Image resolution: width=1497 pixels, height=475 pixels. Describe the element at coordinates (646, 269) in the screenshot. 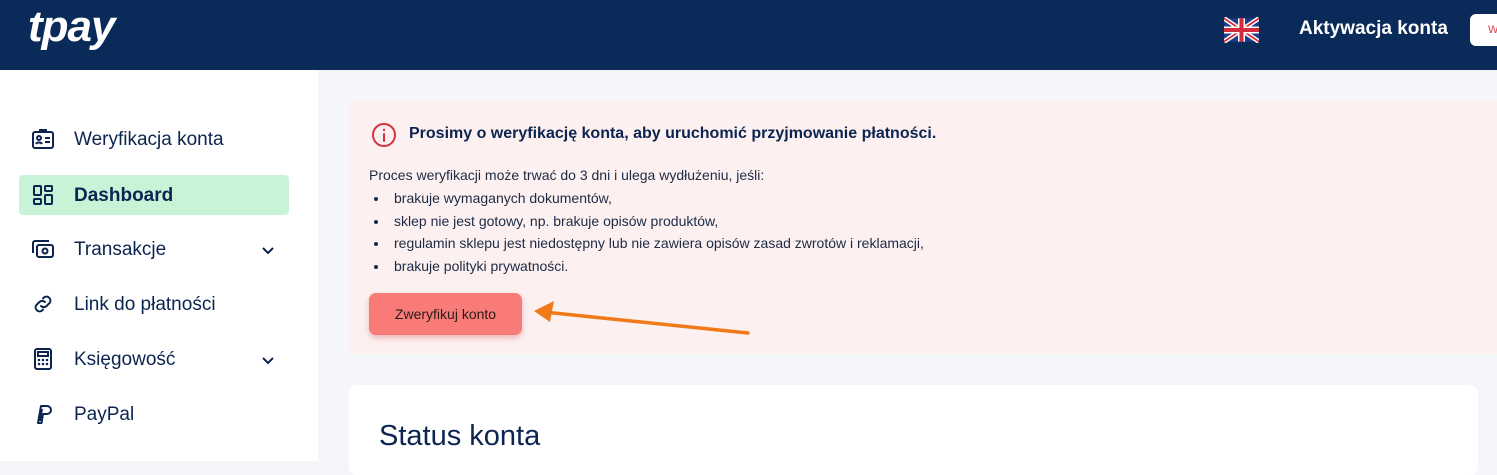

I see `list-item: brakuje polityki prywatności.` at that location.